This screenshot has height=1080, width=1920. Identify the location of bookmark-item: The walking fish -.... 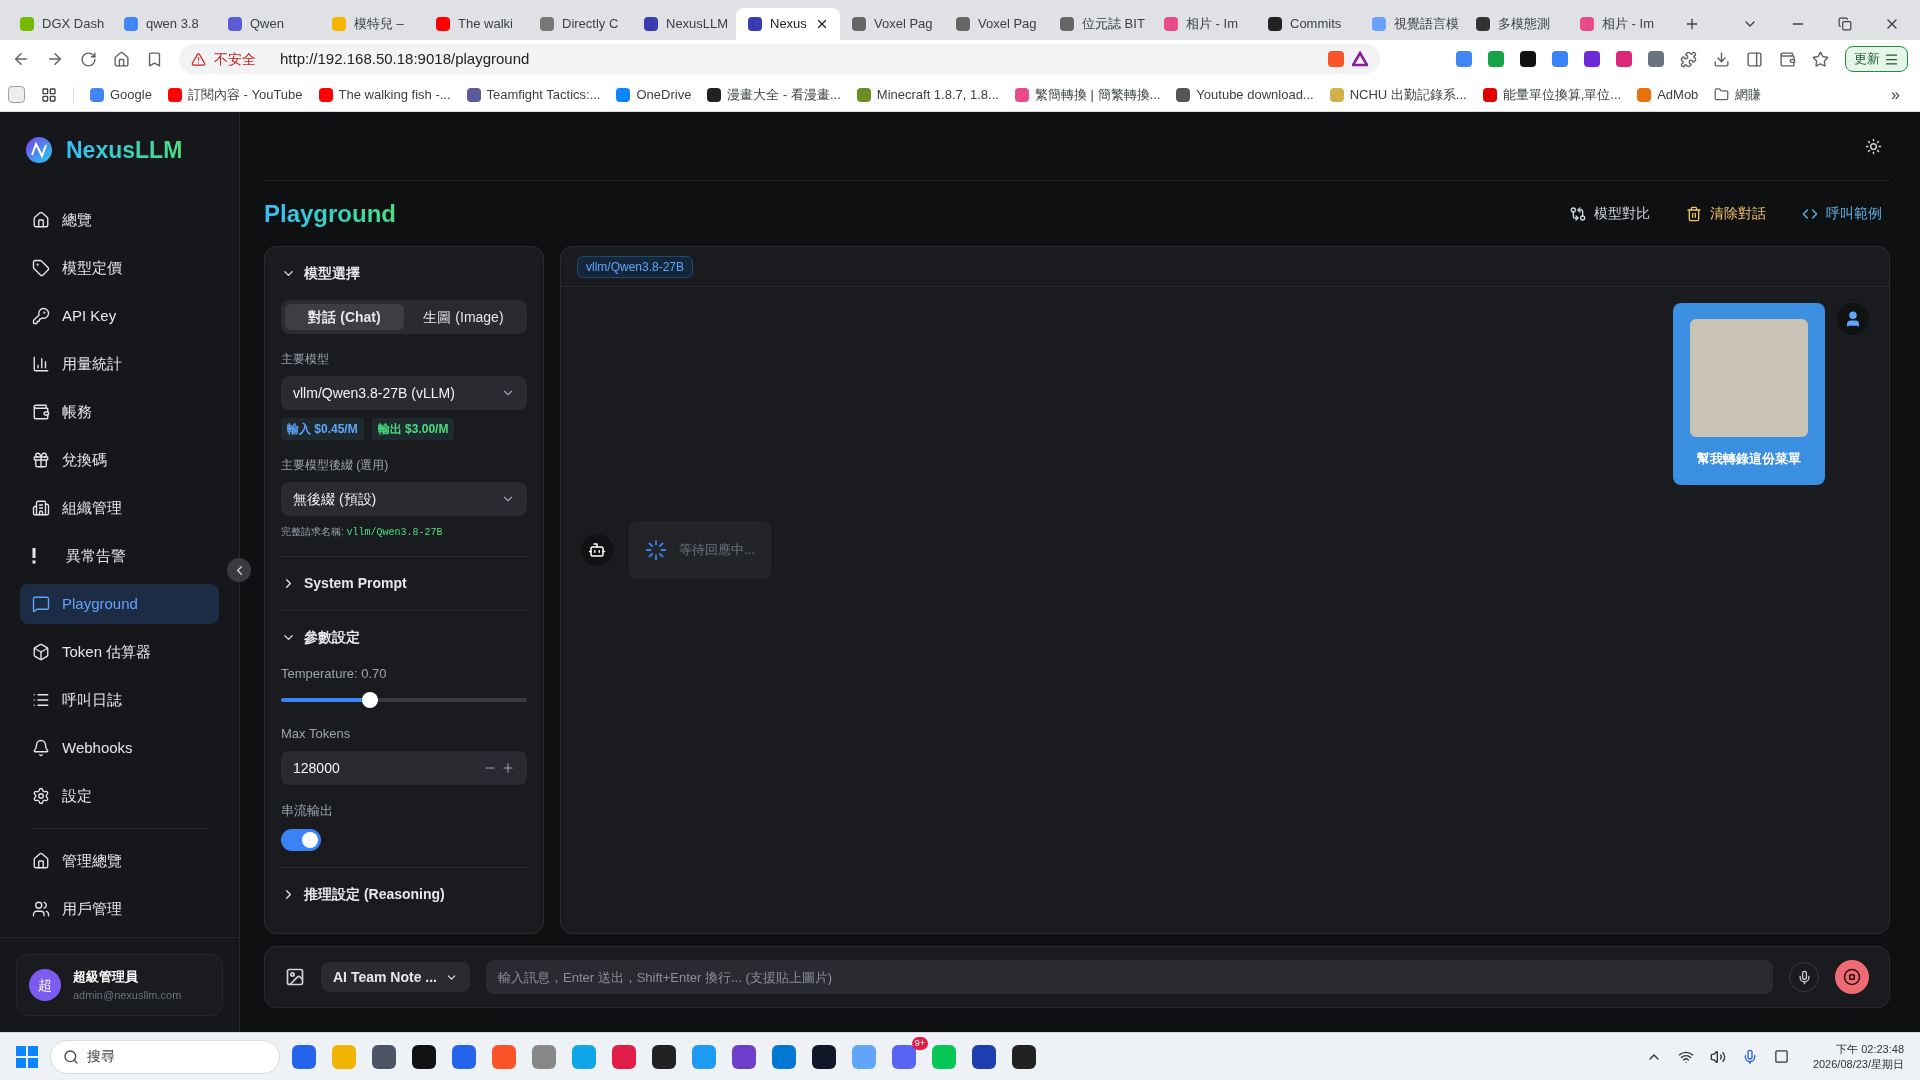
(384, 94).